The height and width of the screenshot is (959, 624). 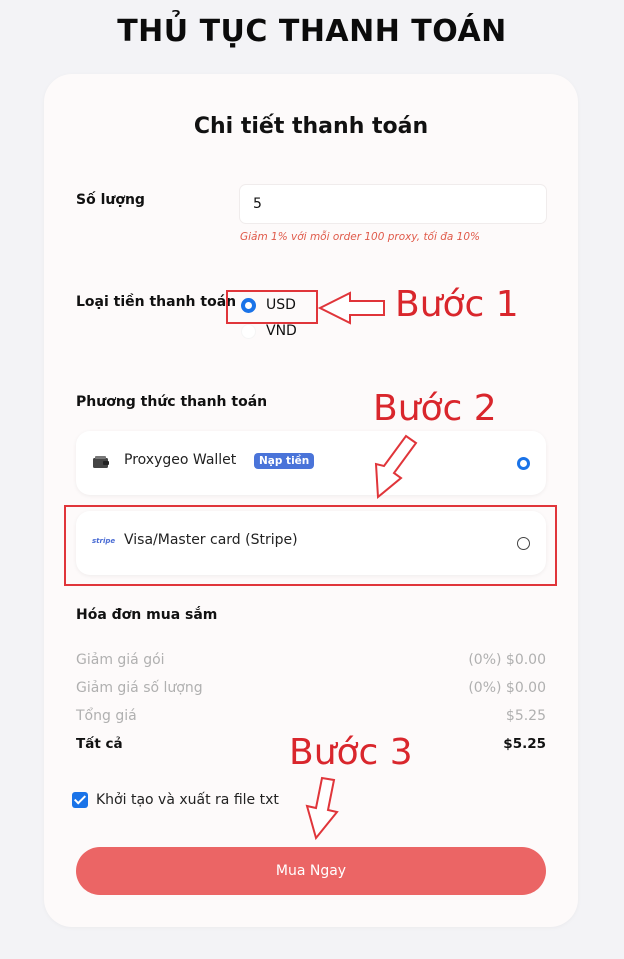 I want to click on step3-label: Bước 3, so click(x=351, y=752).